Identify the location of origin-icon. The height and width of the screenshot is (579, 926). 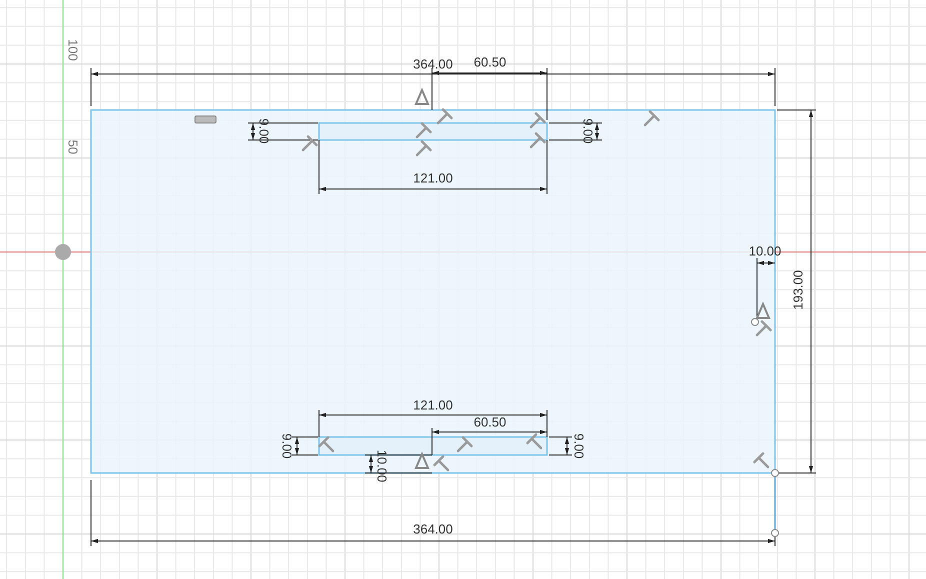
(63, 252).